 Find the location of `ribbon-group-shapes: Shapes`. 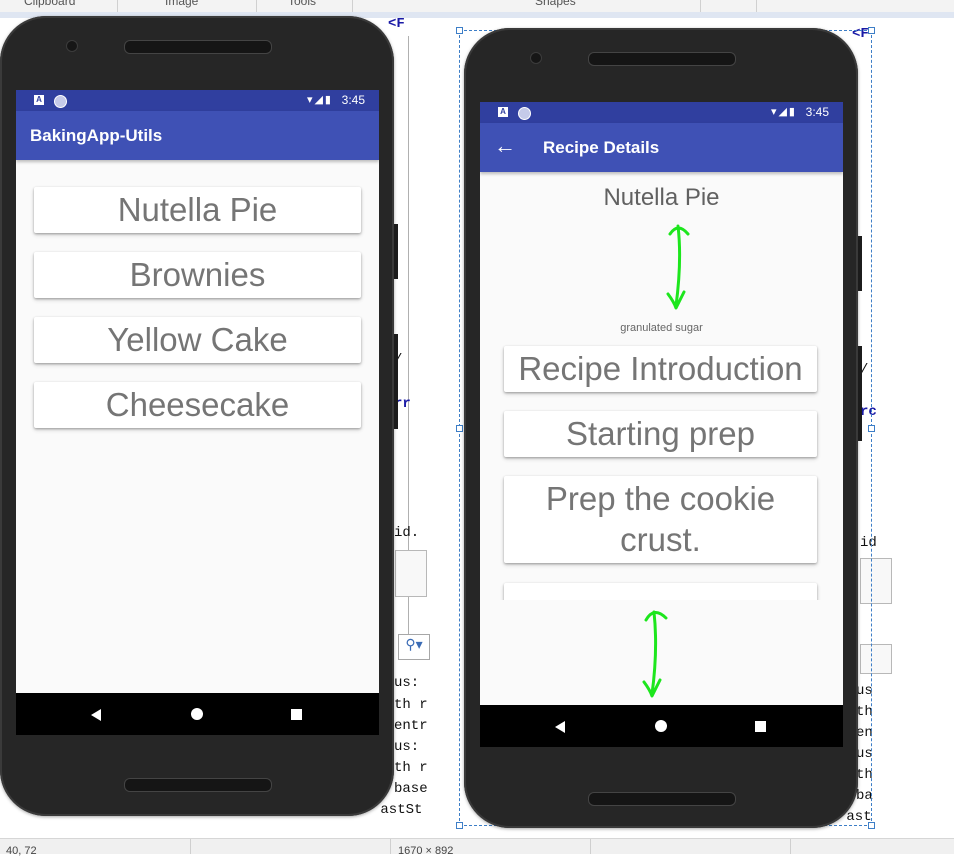

ribbon-group-shapes: Shapes is located at coordinates (555, 4).